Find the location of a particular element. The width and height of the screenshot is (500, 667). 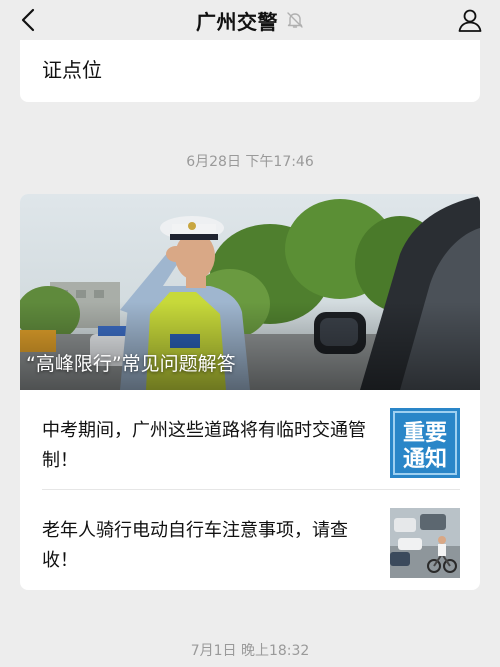

message-timestamp: 7月1日 晚上18:32 is located at coordinates (250, 651).